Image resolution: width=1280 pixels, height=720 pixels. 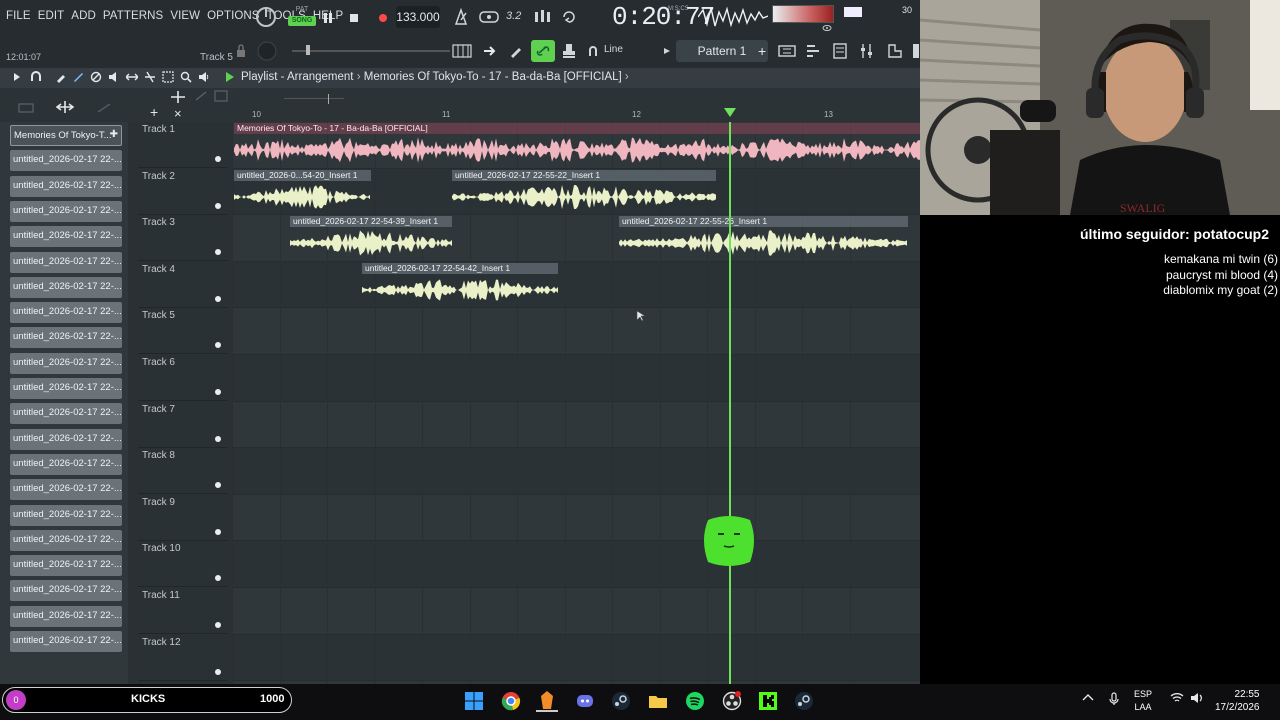 What do you see at coordinates (354, 18) in the screenshot?
I see `stop-button` at bounding box center [354, 18].